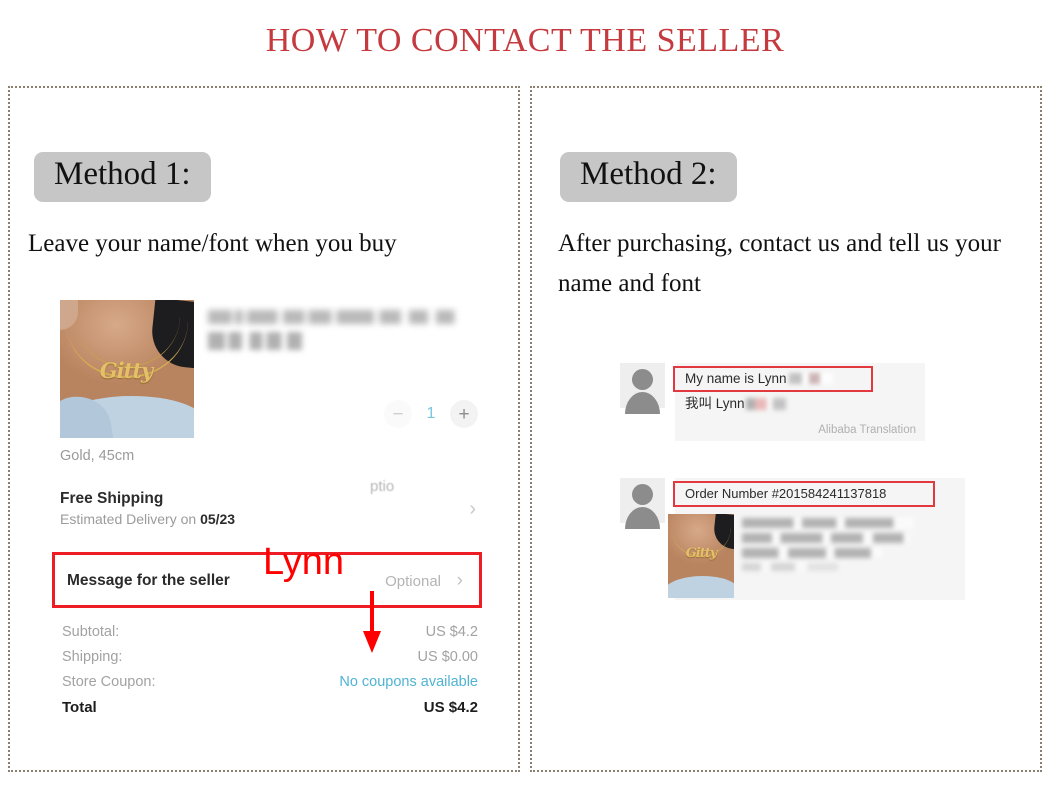 This screenshot has width=1050, height=800. I want to click on quantity-stepper: − 1 +, so click(431, 414).